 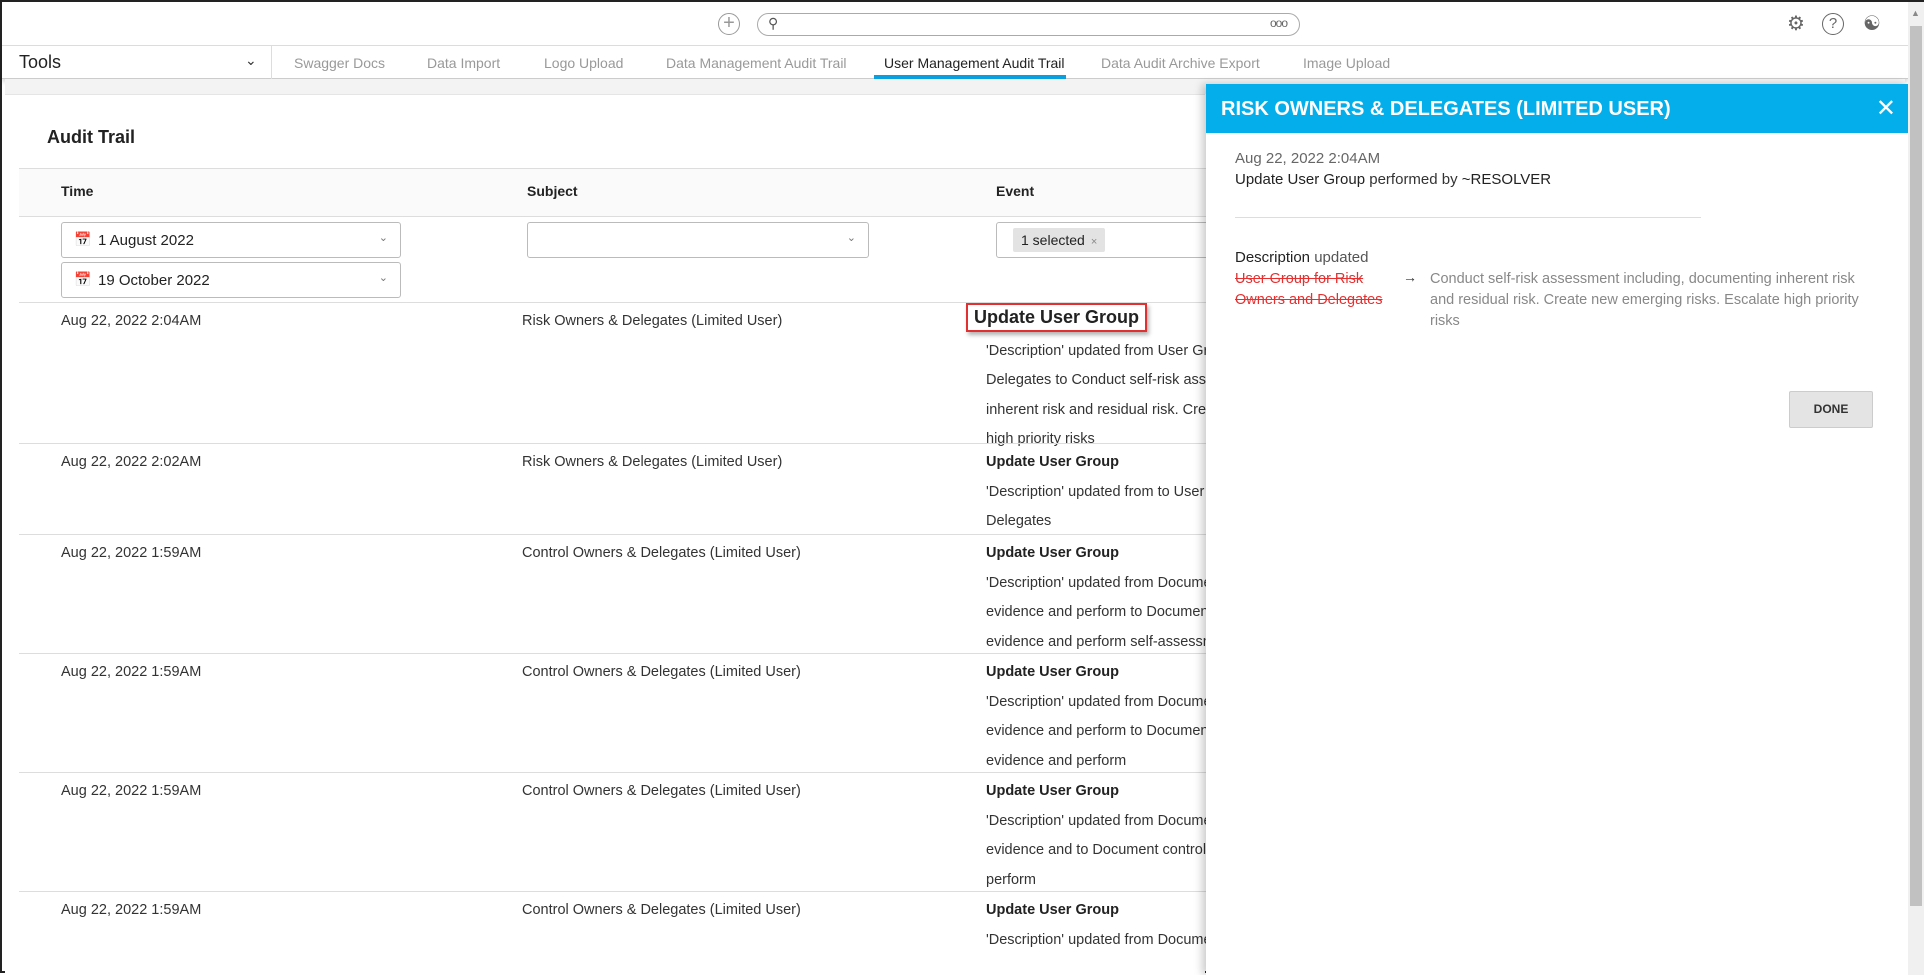 I want to click on scroll-up-icon: ▲, so click(x=1915, y=13).